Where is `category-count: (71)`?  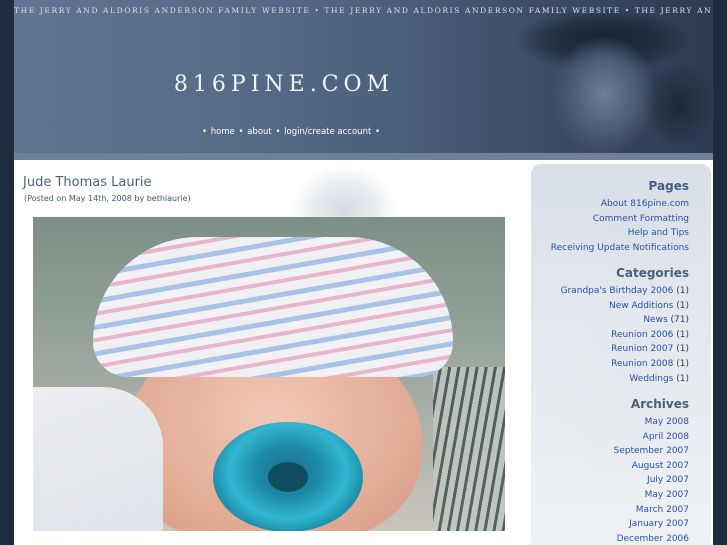 category-count: (71) is located at coordinates (679, 320).